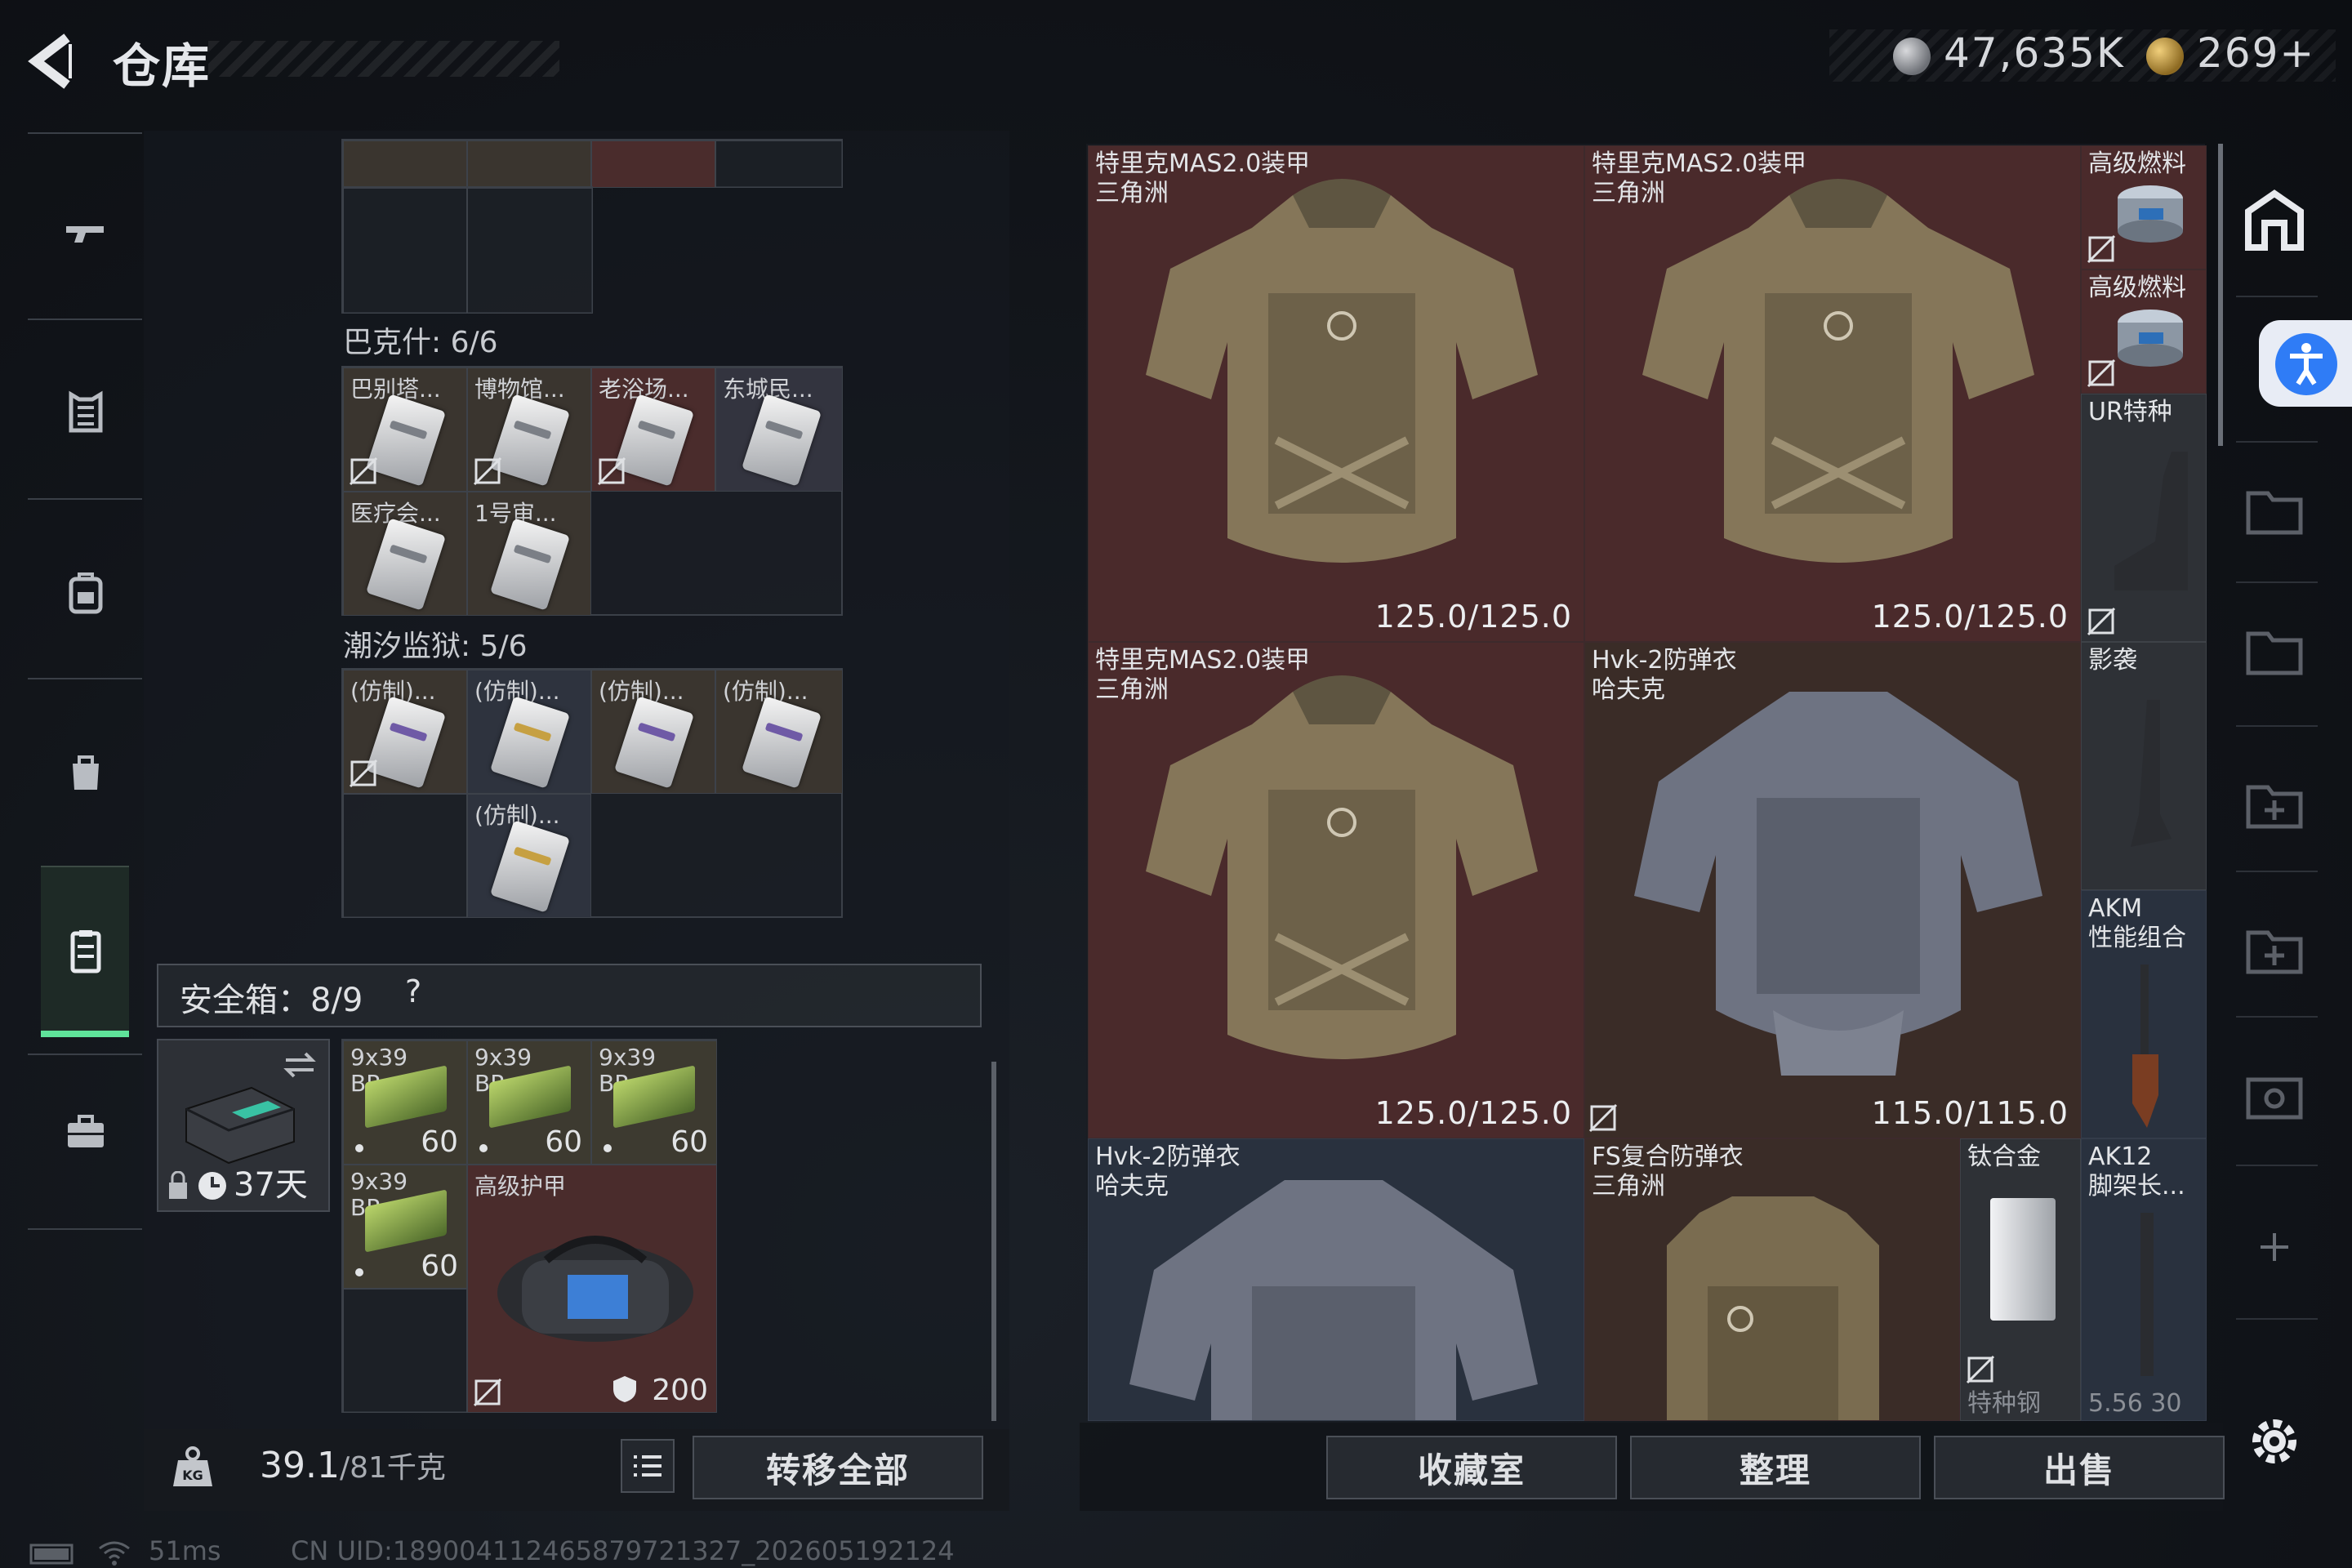  Describe the element at coordinates (2020, 1279) in the screenshot. I see `material-item: 钛合金 特种钢` at that location.